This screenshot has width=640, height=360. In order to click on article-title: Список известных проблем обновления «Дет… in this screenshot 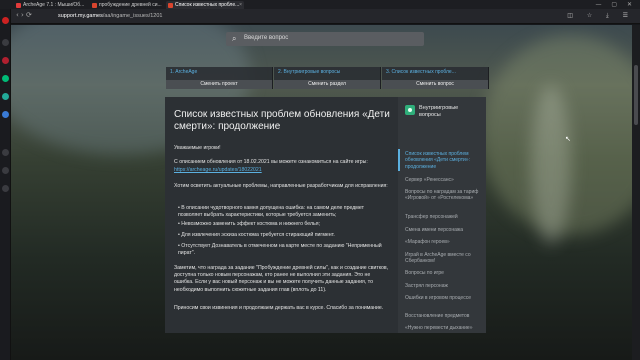, I will do `click(282, 120)`.